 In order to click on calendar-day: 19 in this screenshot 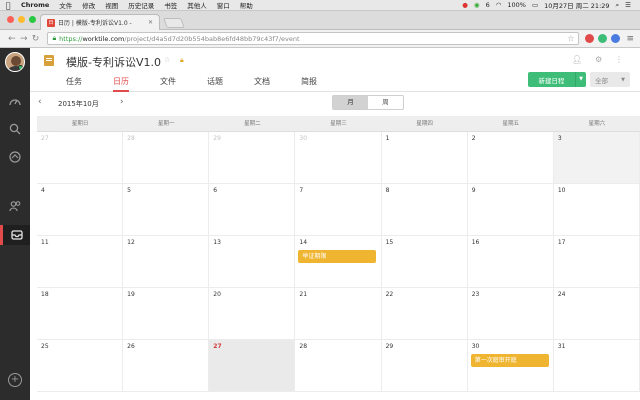, I will do `click(166, 314)`.